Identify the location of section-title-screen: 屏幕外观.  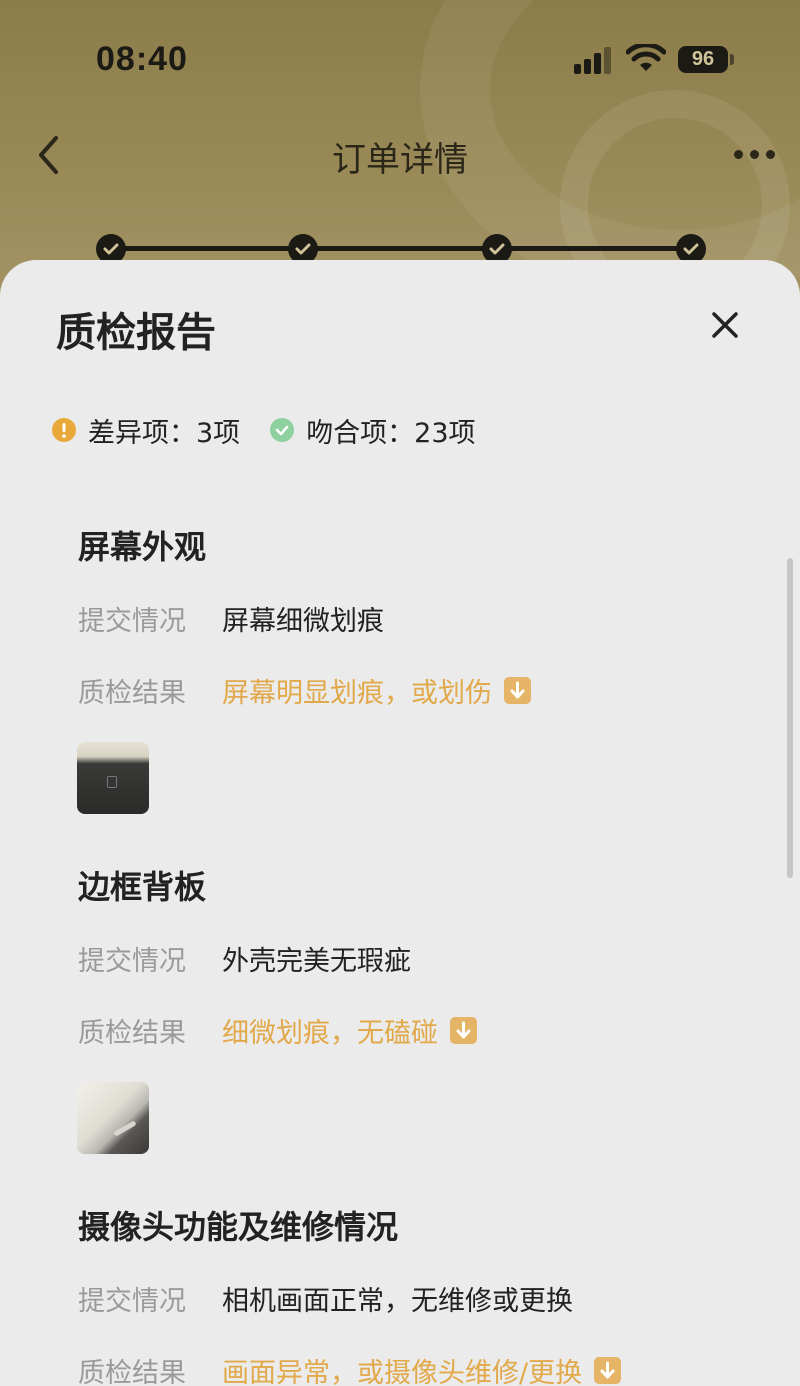
(142, 547).